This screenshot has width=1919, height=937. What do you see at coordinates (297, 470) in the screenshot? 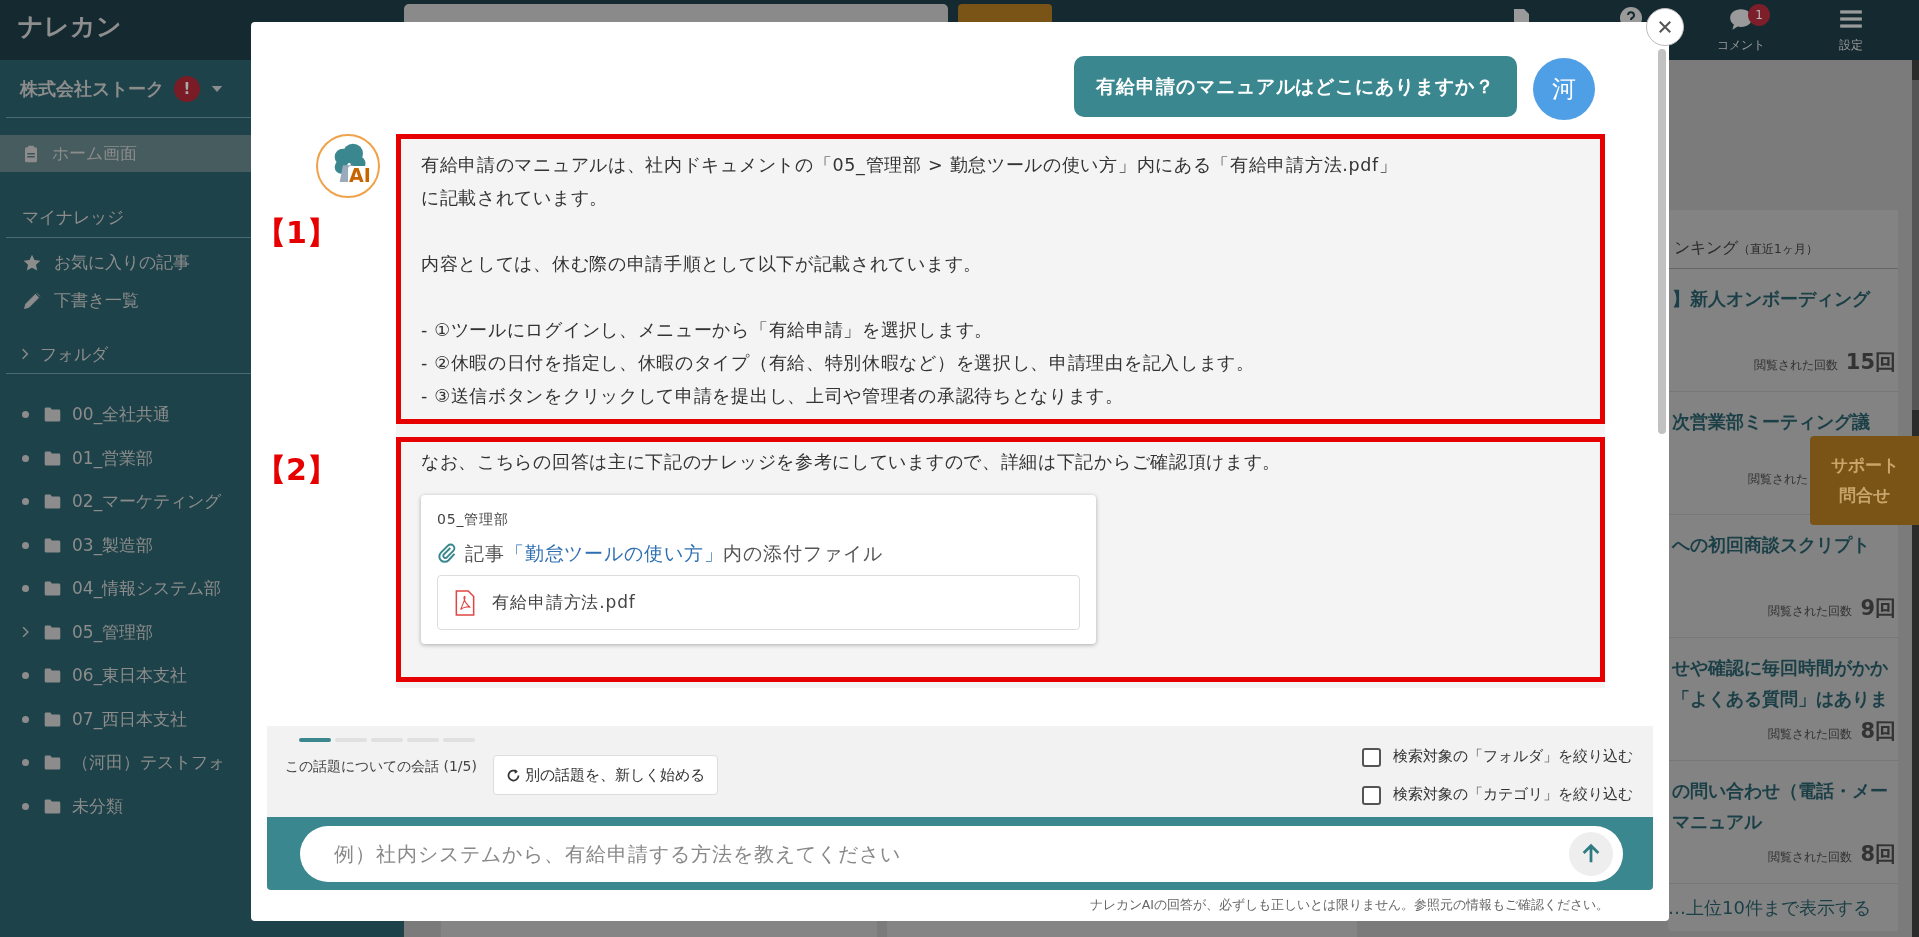
I see `annotation-label: 【2】` at bounding box center [297, 470].